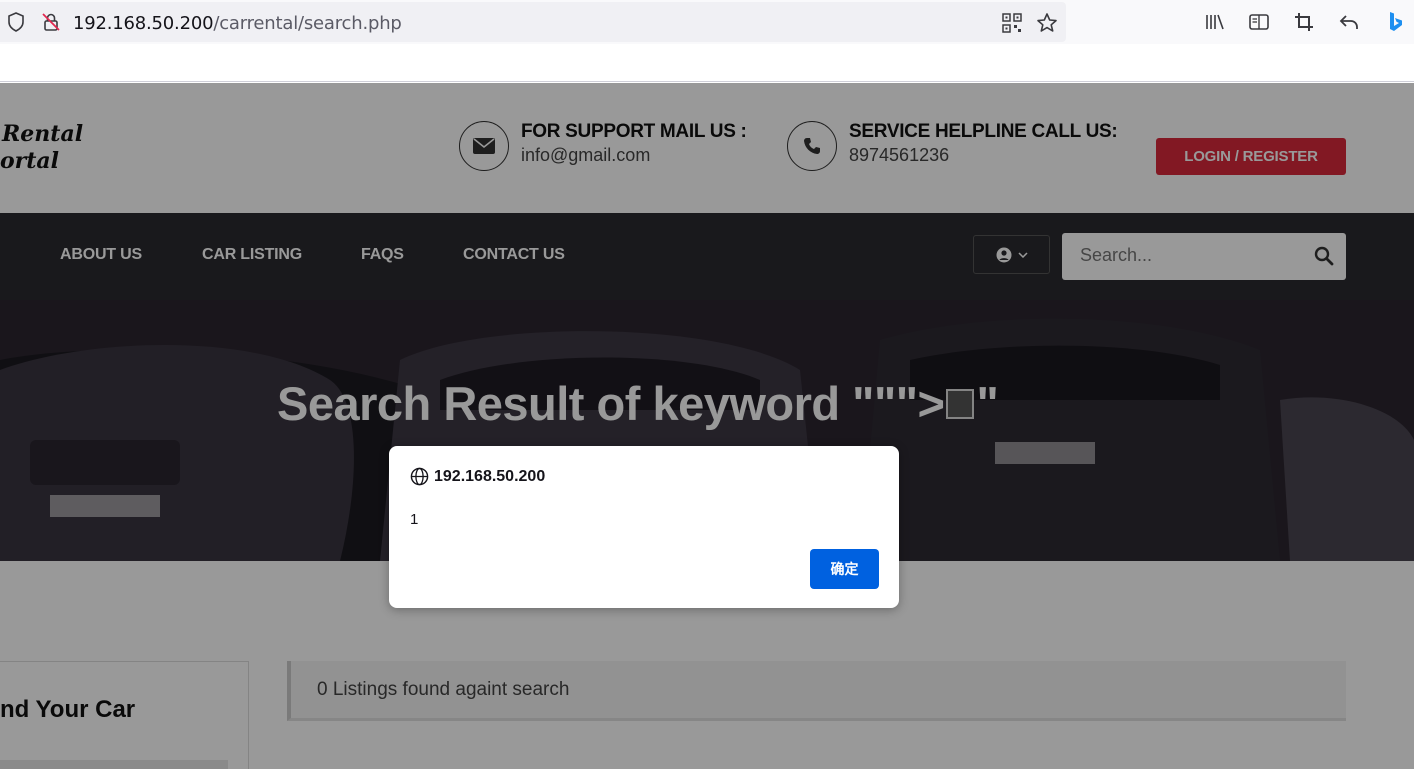  I want to click on dialog-origin: 192.168.50.200, so click(477, 476).